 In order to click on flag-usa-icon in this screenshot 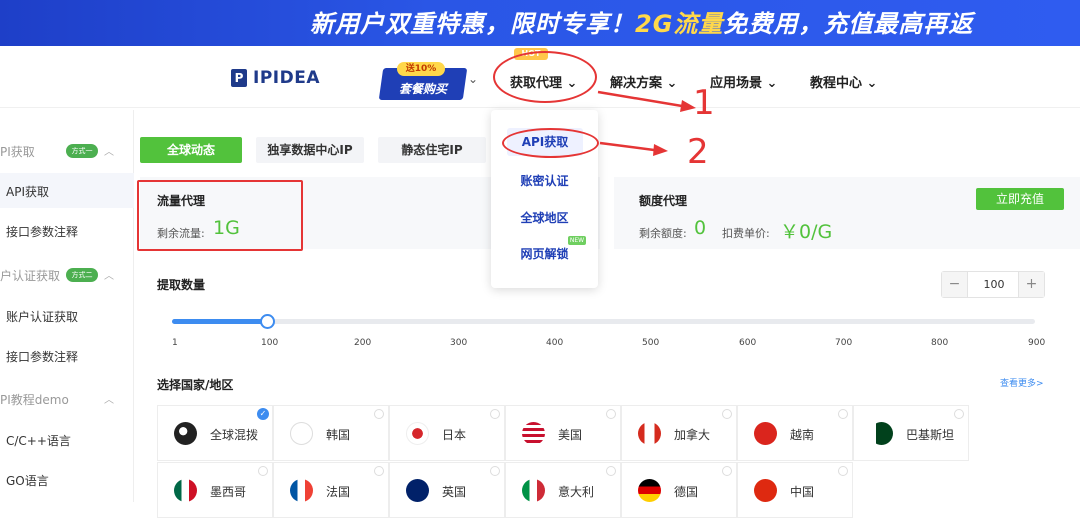, I will do `click(533, 433)`.